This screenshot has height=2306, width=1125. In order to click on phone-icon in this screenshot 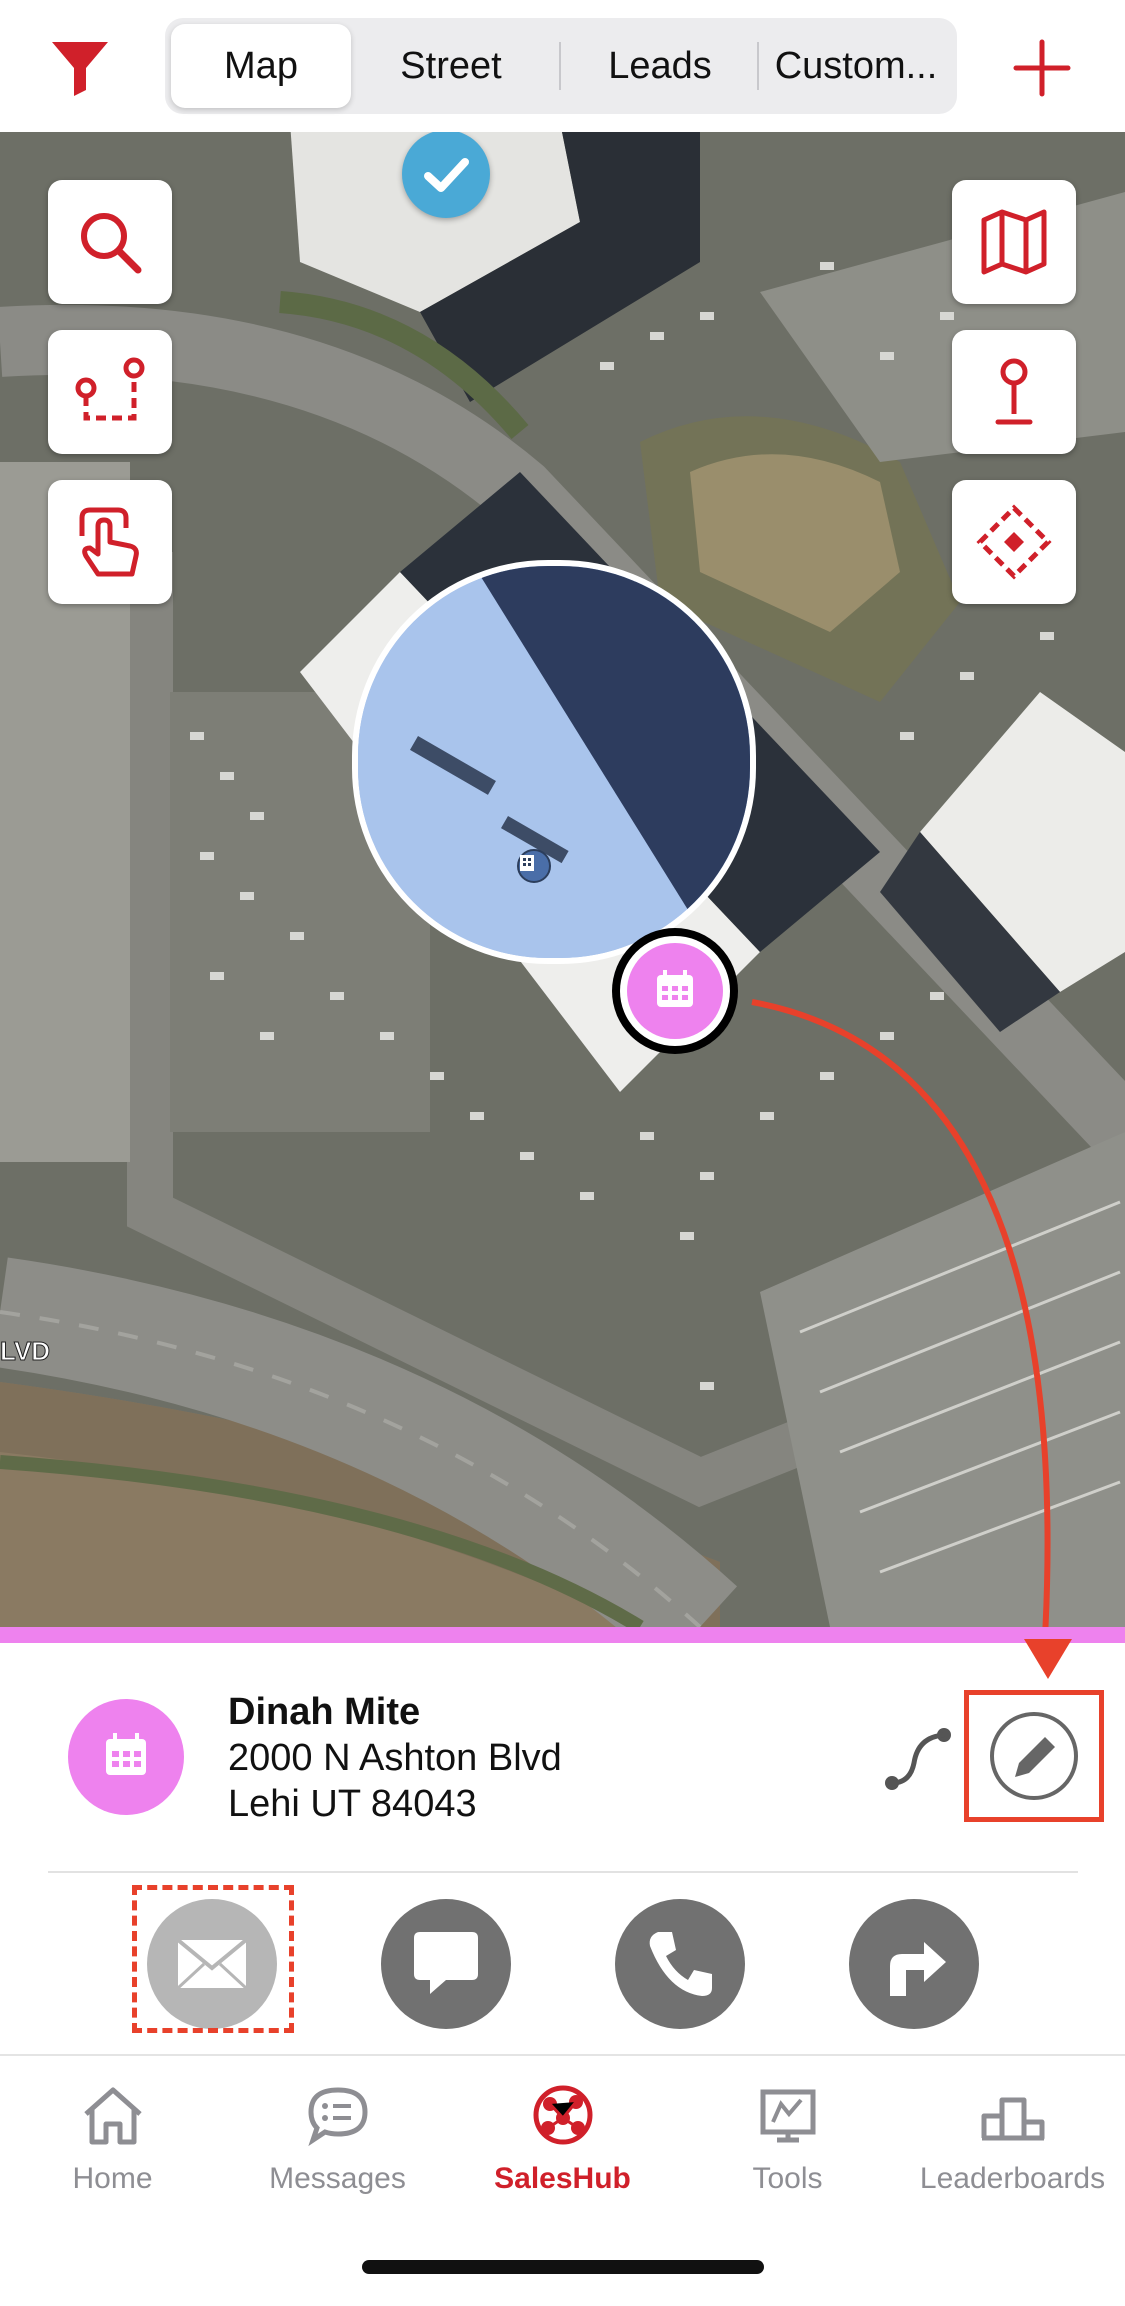, I will do `click(680, 1964)`.